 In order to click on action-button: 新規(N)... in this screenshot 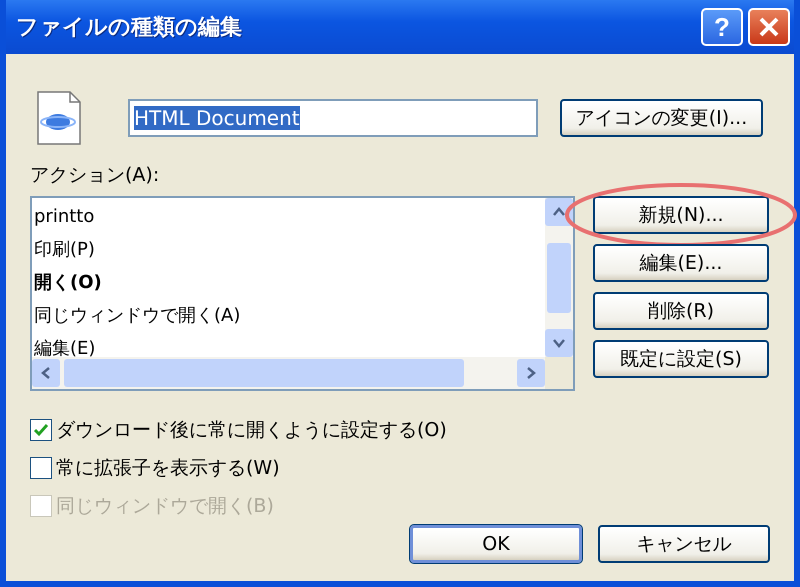, I will do `click(681, 215)`.